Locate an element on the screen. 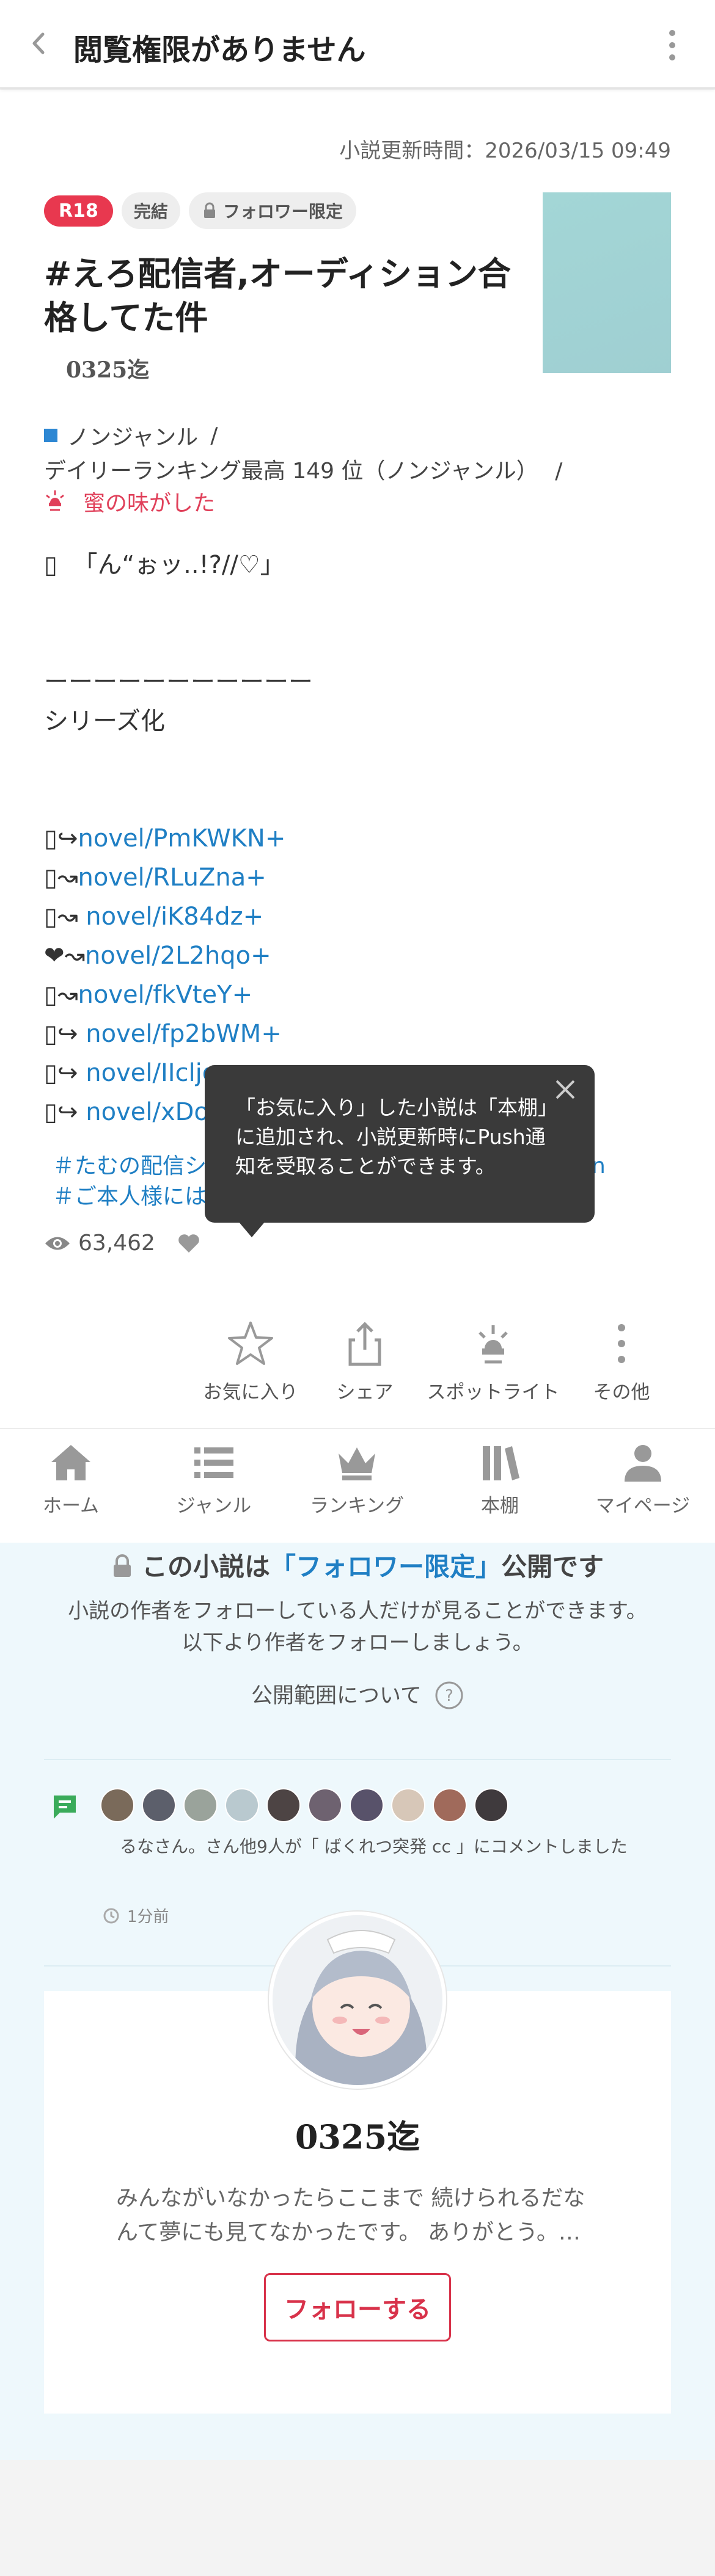  series-link: novel/PmKWKN+ is located at coordinates (182, 838).